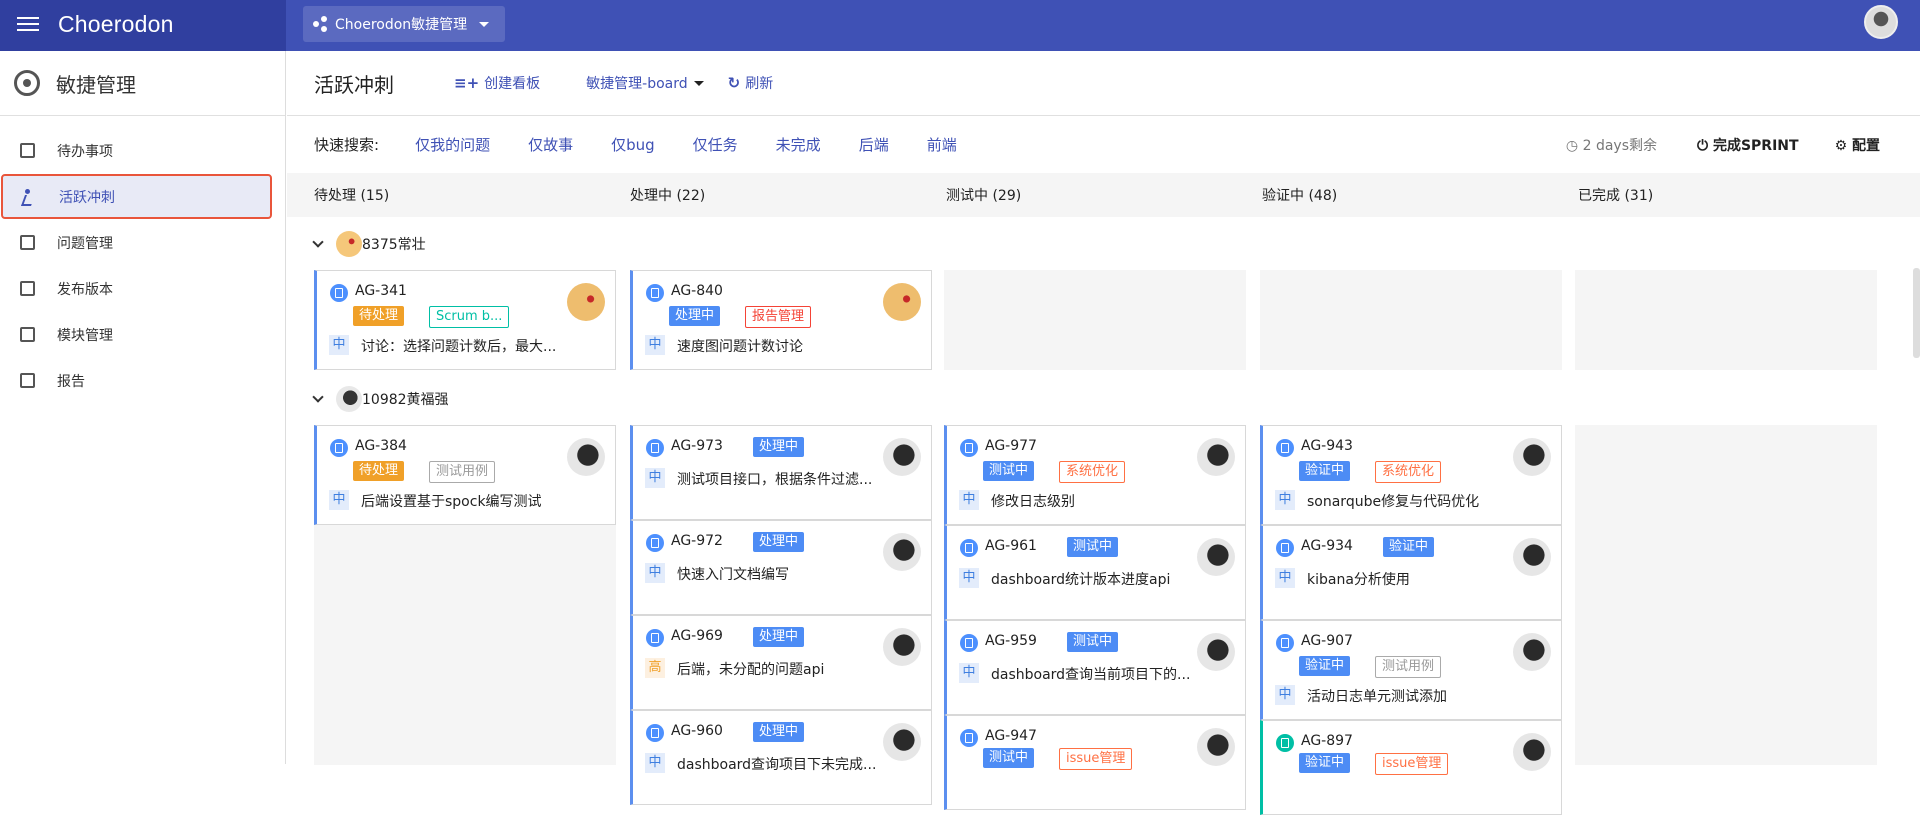 This screenshot has width=1920, height=815. Describe the element at coordinates (136, 196) in the screenshot. I see `sidebar-item-active-sprint: 活跃冲刺` at that location.